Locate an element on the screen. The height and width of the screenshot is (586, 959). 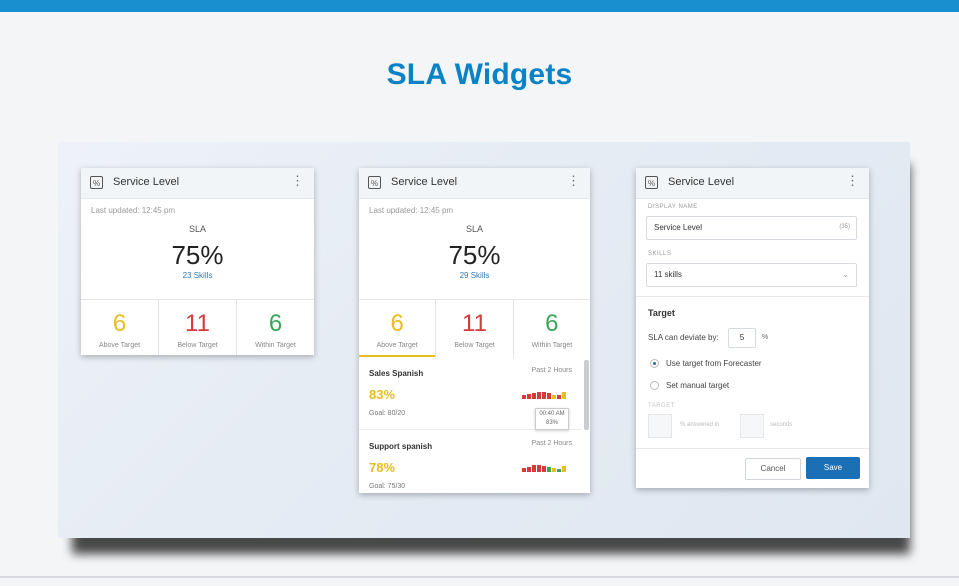
target-section-title: Target is located at coordinates (661, 313).